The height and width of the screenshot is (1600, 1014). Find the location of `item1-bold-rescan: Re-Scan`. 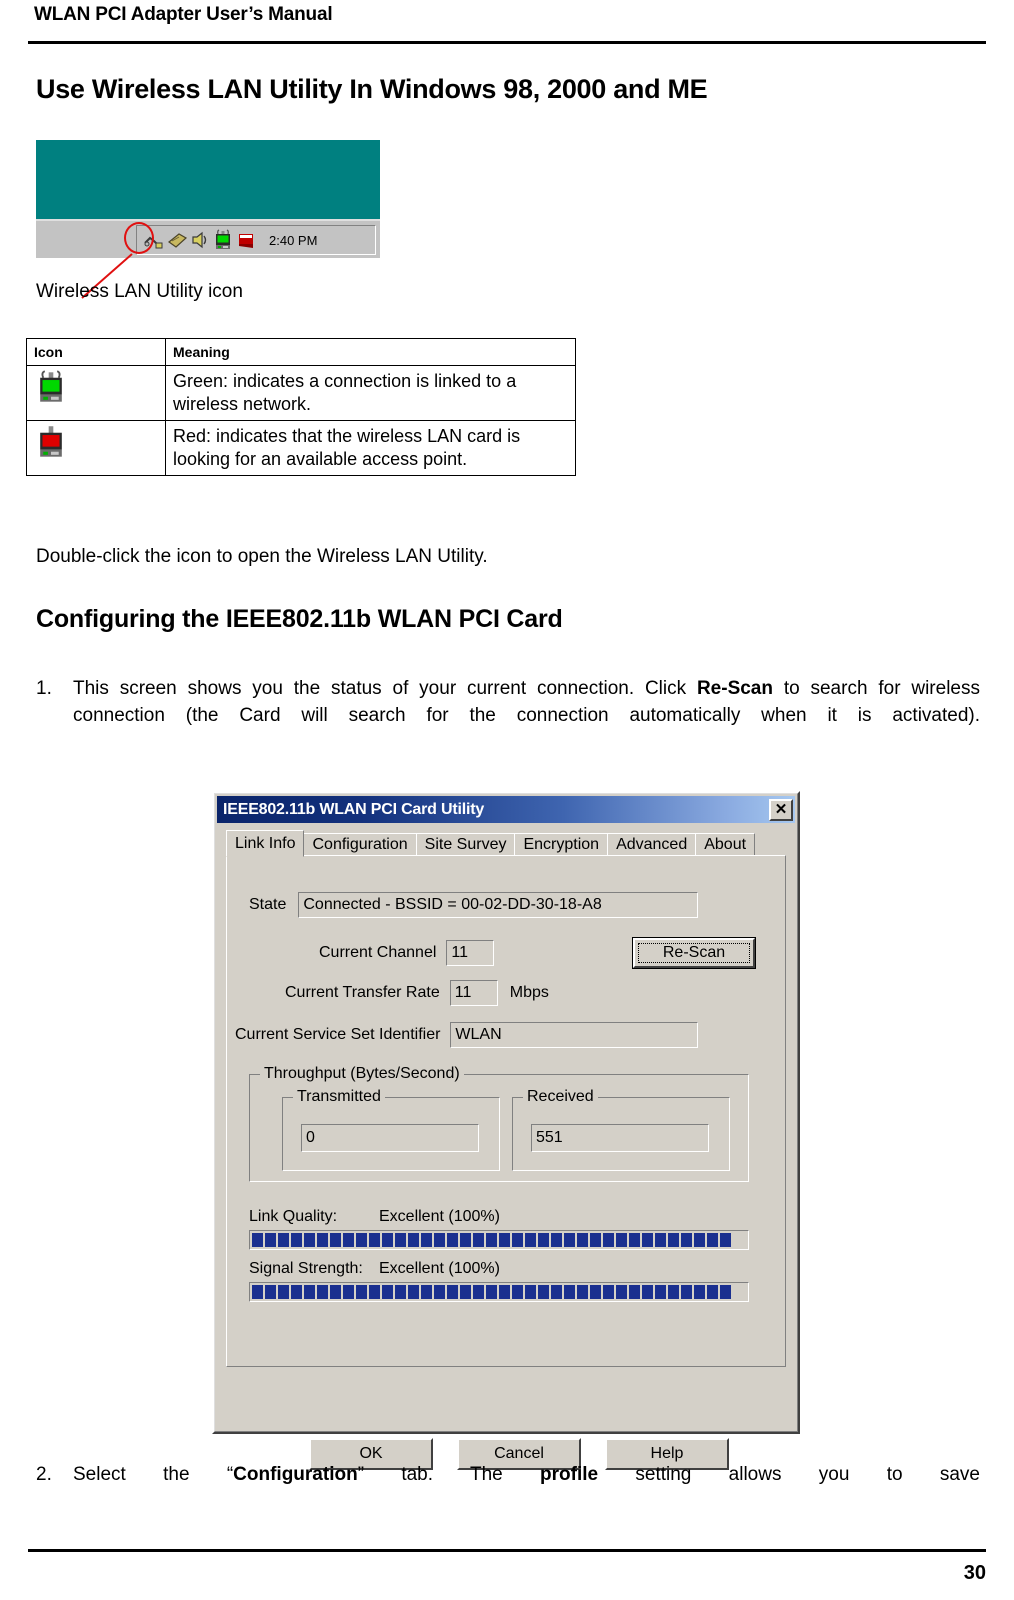

item1-bold-rescan: Re-Scan is located at coordinates (734, 688).